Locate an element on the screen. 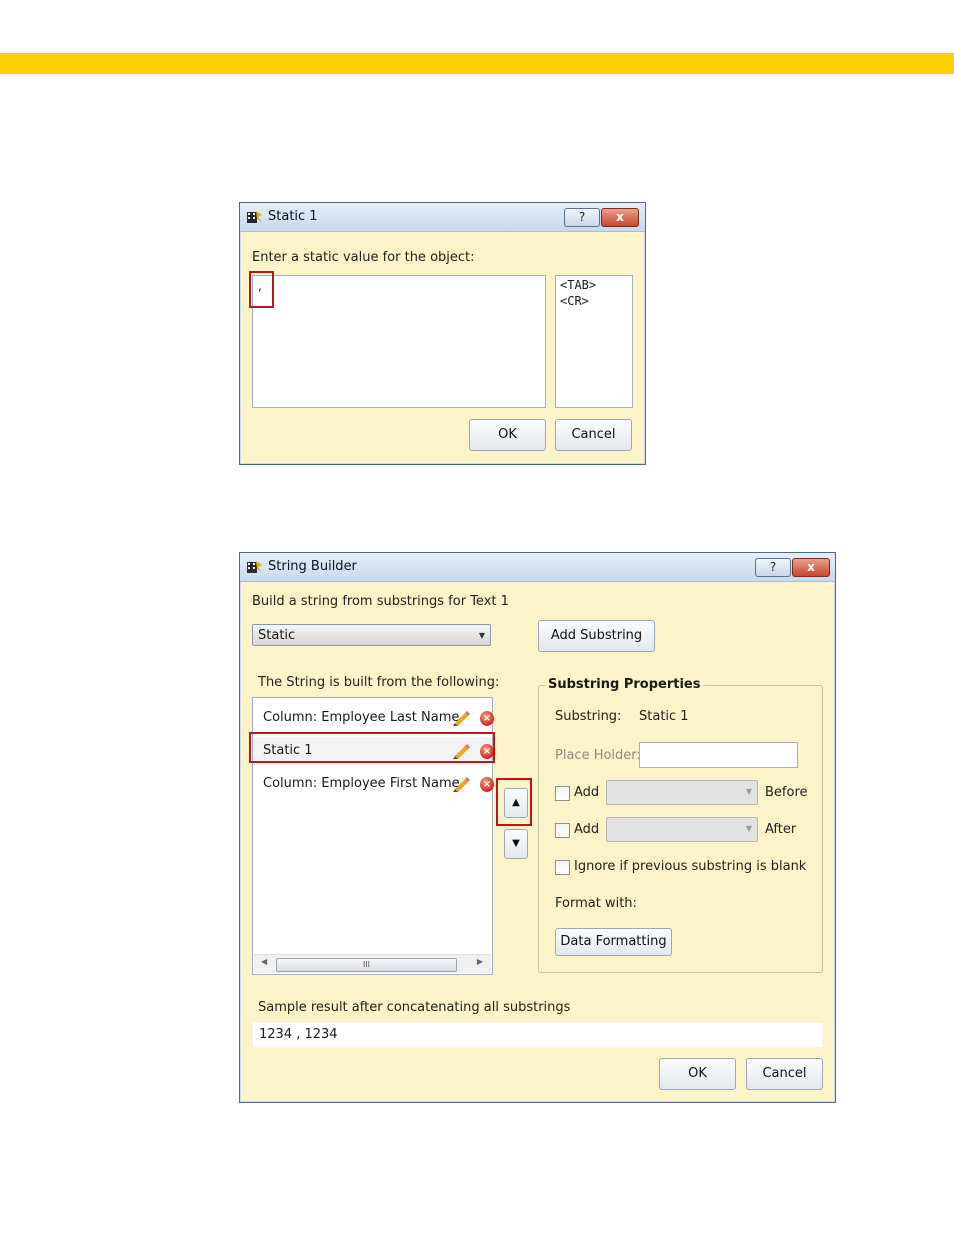 This screenshot has width=954, height=1235. list-item-label: Column: Employee Last Name is located at coordinates (361, 717).